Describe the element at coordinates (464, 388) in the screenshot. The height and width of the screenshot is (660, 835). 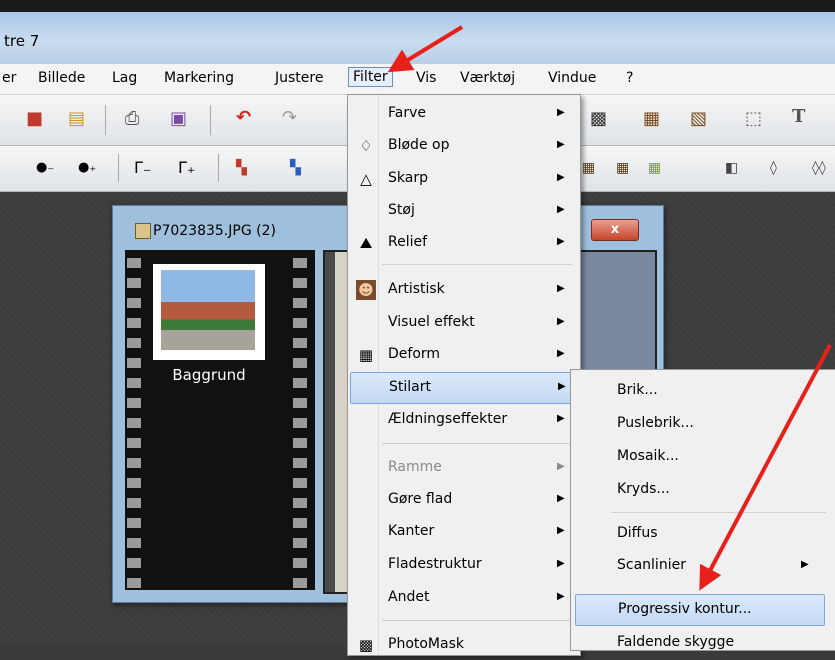
I see `menu-item-stilart: Stilart ▶` at that location.